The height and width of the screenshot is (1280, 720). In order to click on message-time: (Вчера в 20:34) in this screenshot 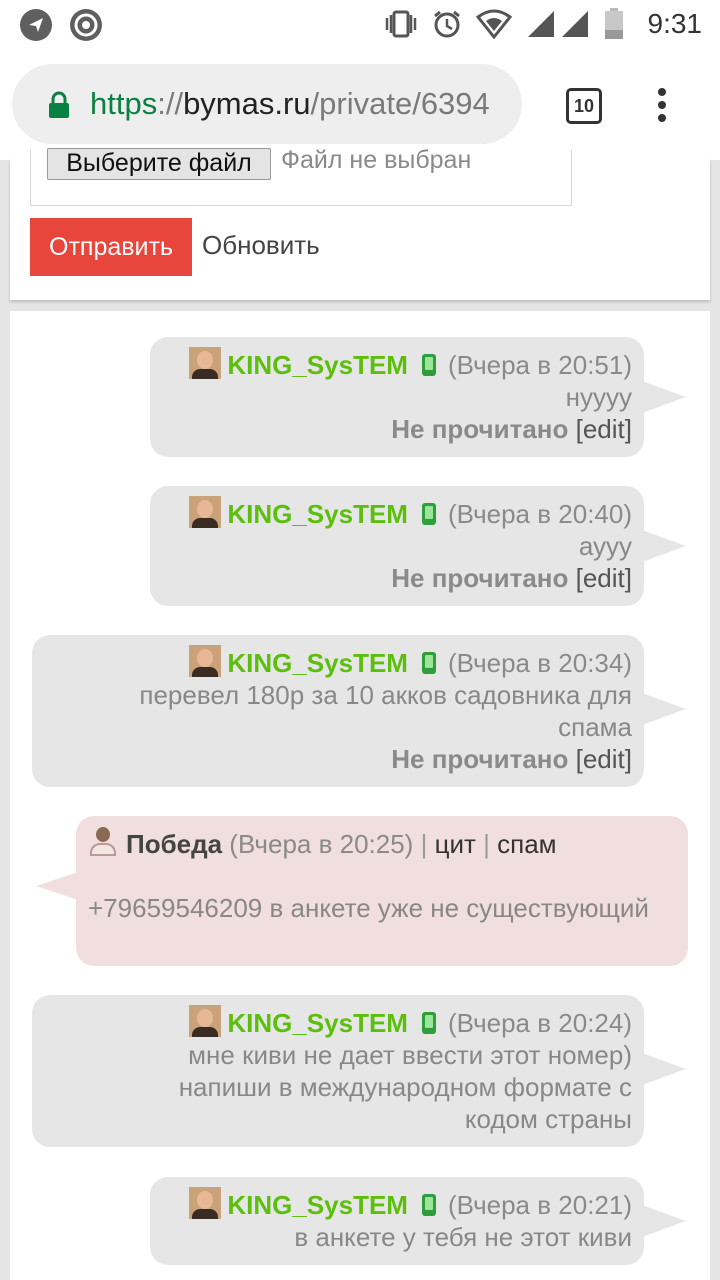, I will do `click(539, 663)`.